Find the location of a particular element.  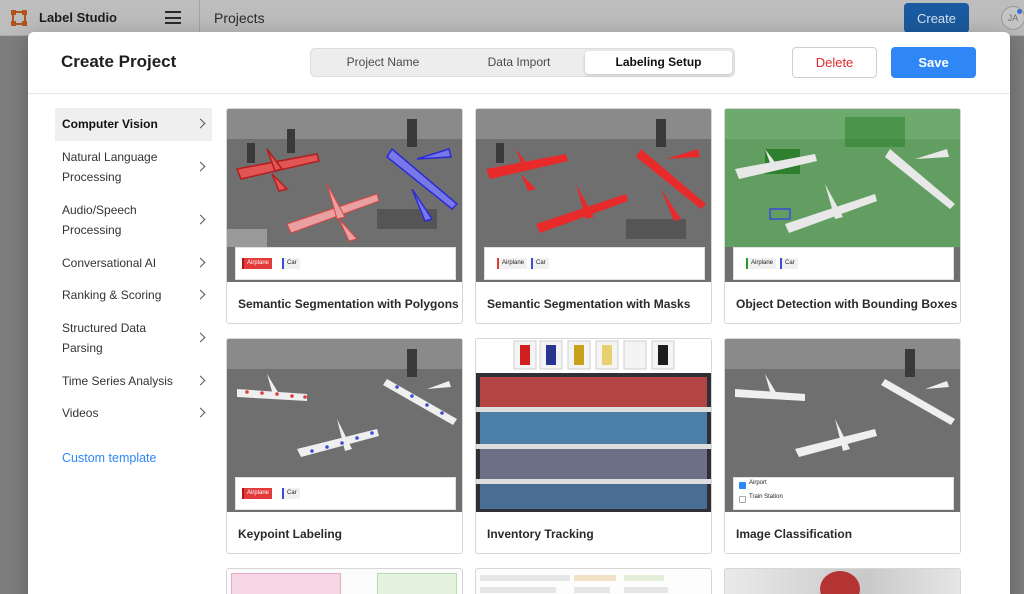

category-conversational-ai: Conversational AI is located at coordinates (133, 263).